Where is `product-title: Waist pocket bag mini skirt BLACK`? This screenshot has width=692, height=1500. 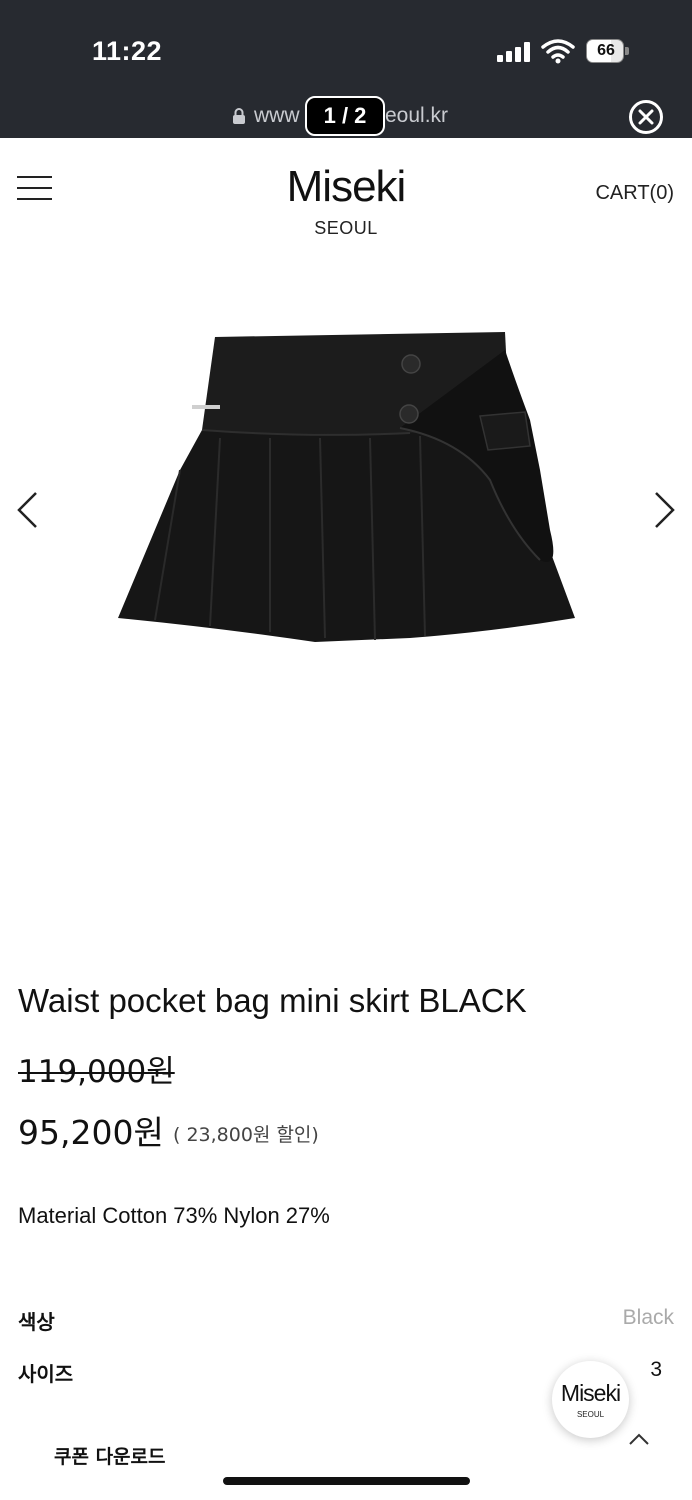 product-title: Waist pocket bag mini skirt BLACK is located at coordinates (272, 1000).